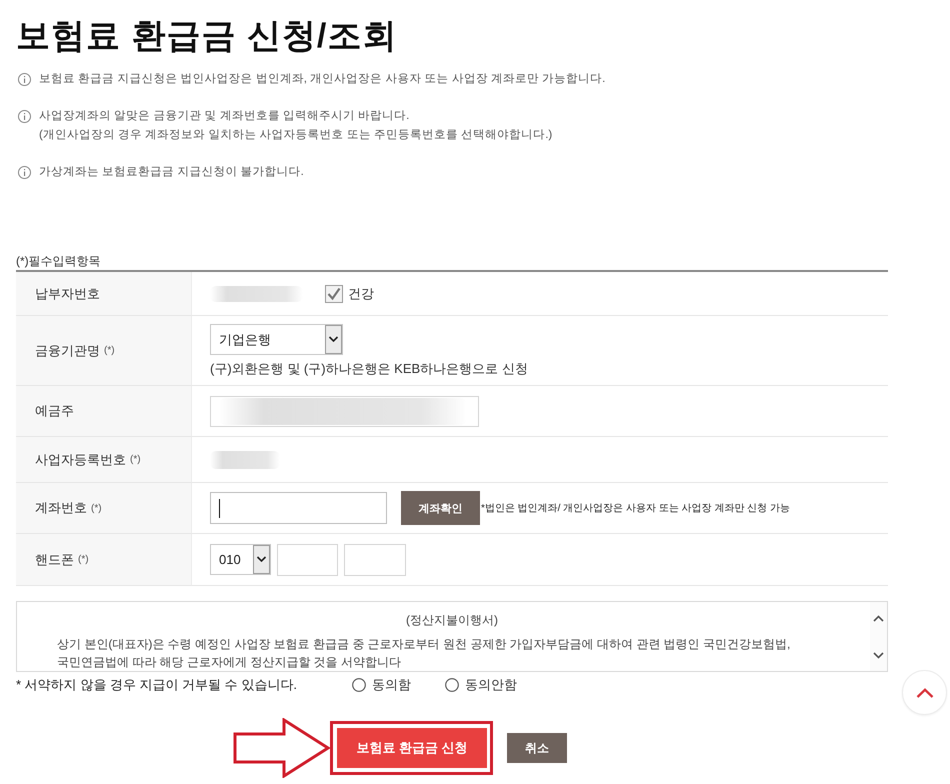 This screenshot has width=950, height=784. What do you see at coordinates (298, 508) in the screenshot?
I see `account-number-field` at bounding box center [298, 508].